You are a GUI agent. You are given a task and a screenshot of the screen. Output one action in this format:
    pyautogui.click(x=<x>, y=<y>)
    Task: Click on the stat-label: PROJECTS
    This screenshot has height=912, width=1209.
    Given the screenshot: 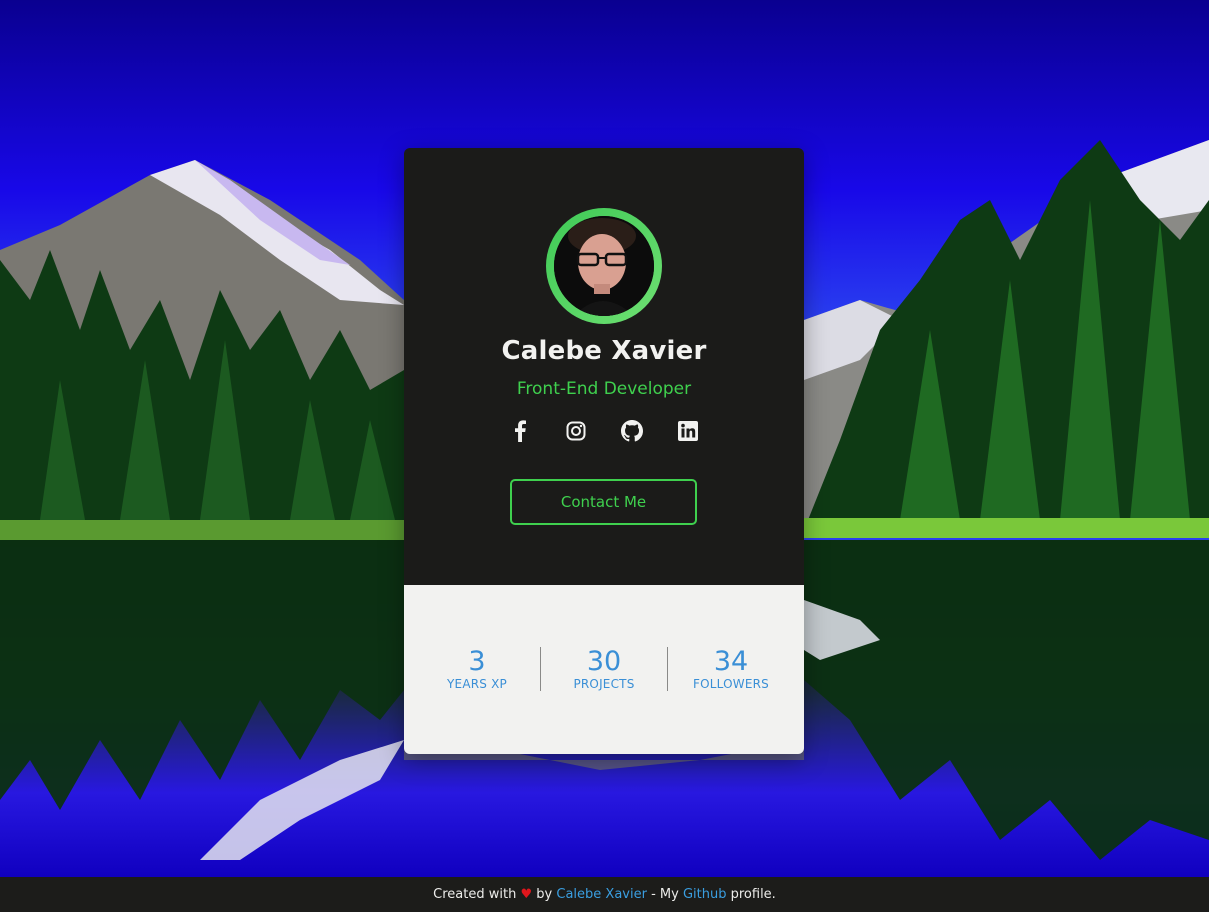 What is the action you would take?
    pyautogui.click(x=604, y=684)
    